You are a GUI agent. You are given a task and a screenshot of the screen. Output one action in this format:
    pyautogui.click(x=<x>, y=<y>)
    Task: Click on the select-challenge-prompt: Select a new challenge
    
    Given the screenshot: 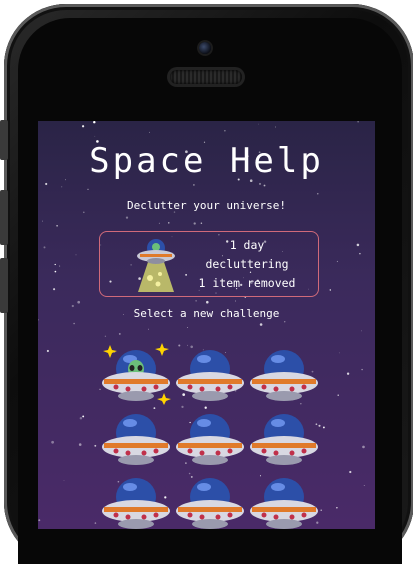 What is the action you would take?
    pyautogui.click(x=206, y=313)
    